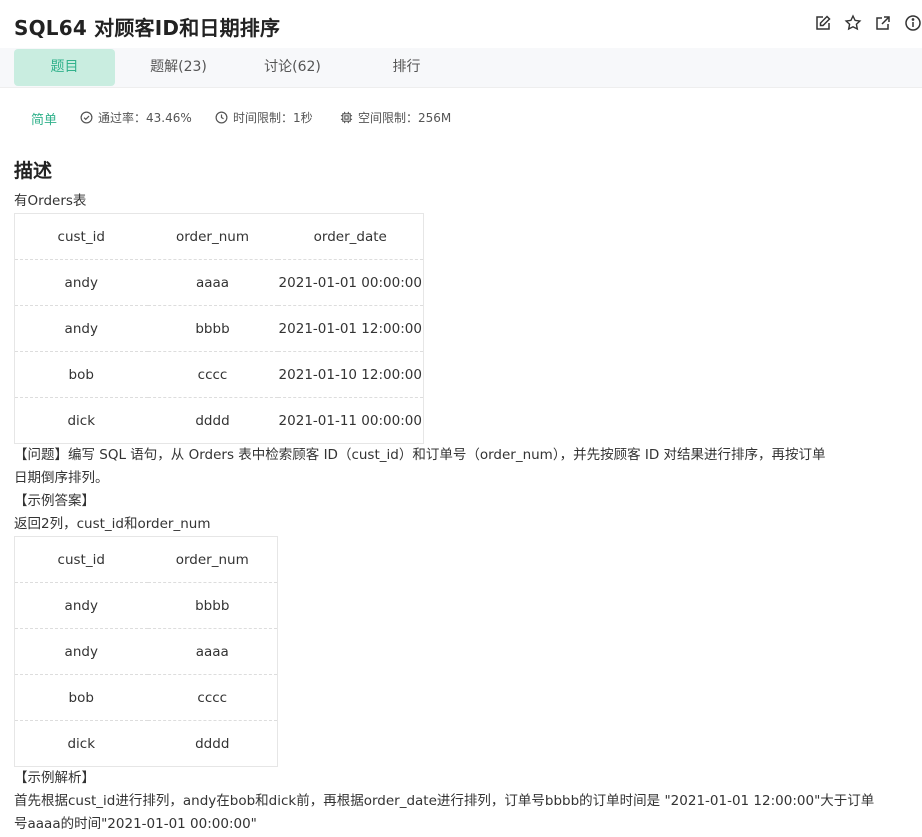 The height and width of the screenshot is (837, 922). What do you see at coordinates (112, 524) in the screenshot?
I see `example-answer-intro: 返回2列，cust_id和order_num` at bounding box center [112, 524].